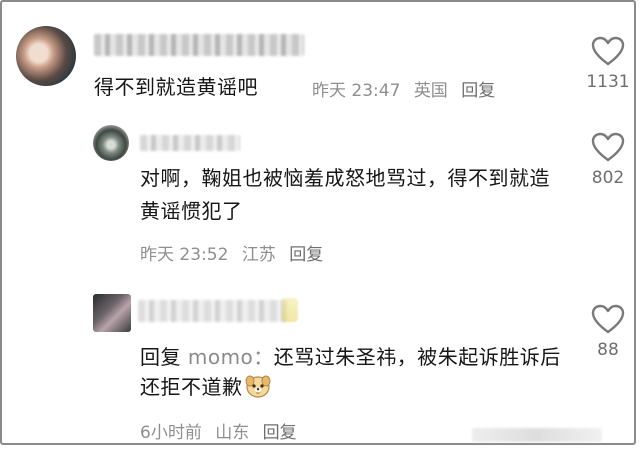 This screenshot has width=640, height=449. I want to click on comment-text: 对啊，鞠姐也被恼羞成怒地骂过，得不到就造黄谣惯犯了, so click(345, 194).